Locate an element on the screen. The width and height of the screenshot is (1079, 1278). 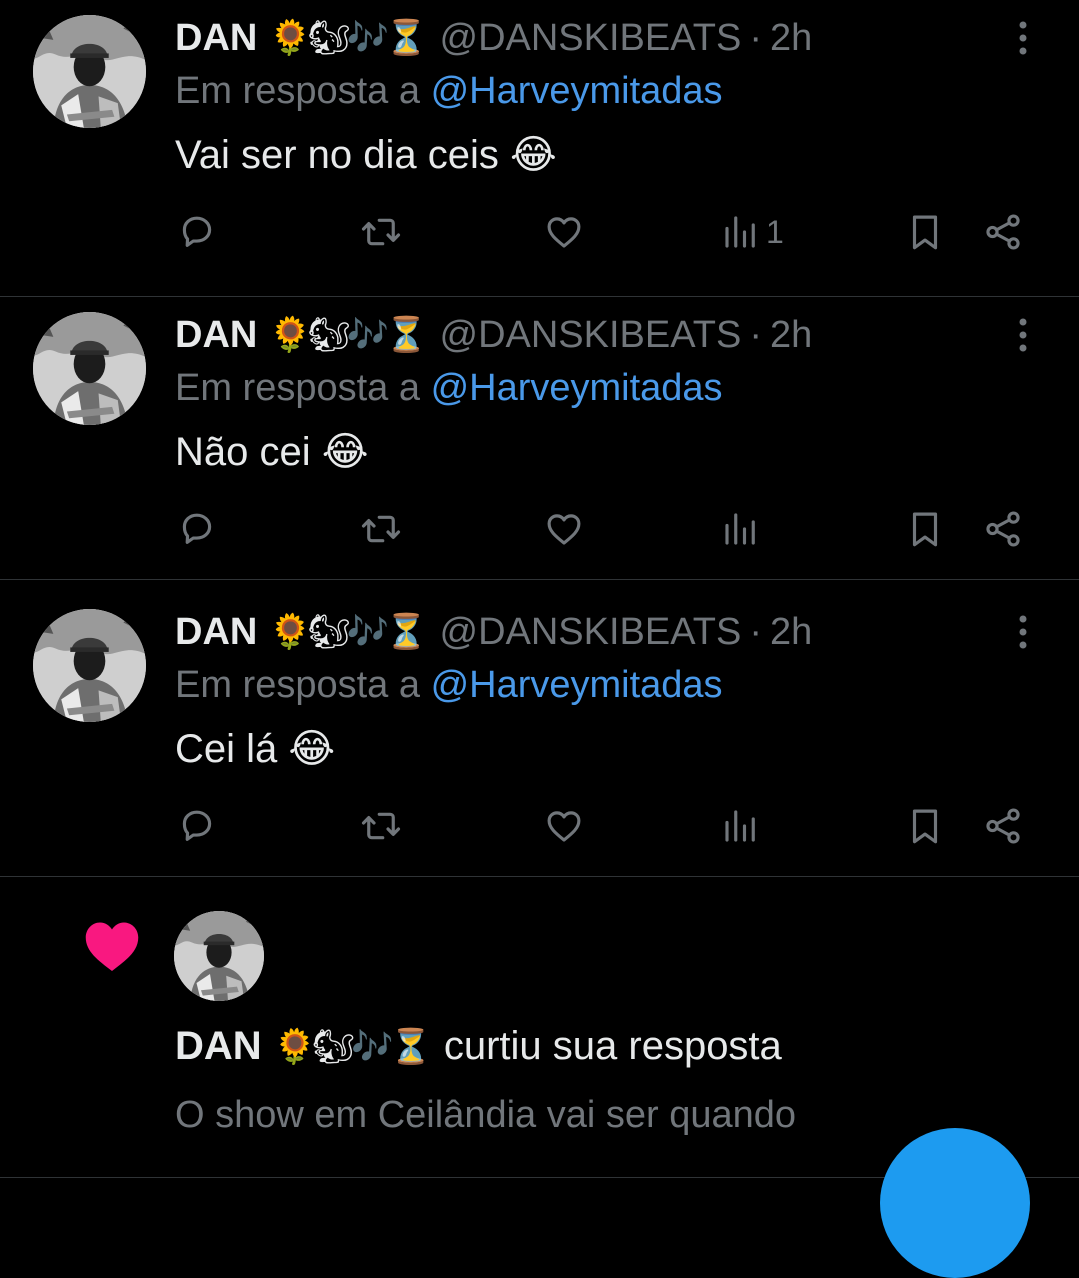
notification-text: DAN 🌻🐿🎶⏳ curtiu sua resposta is located at coordinates (478, 1046).